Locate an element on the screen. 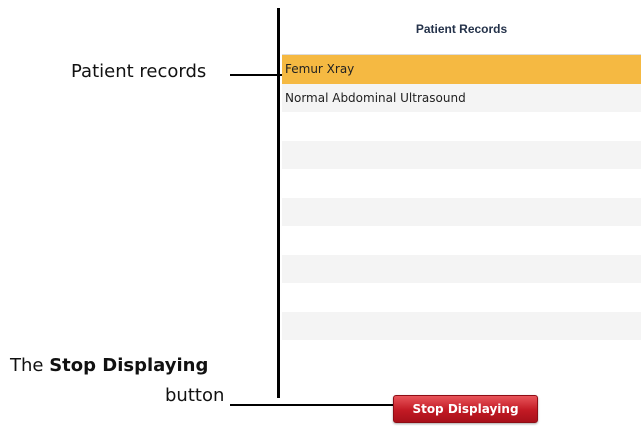  panel-divider is located at coordinates (278, 203).